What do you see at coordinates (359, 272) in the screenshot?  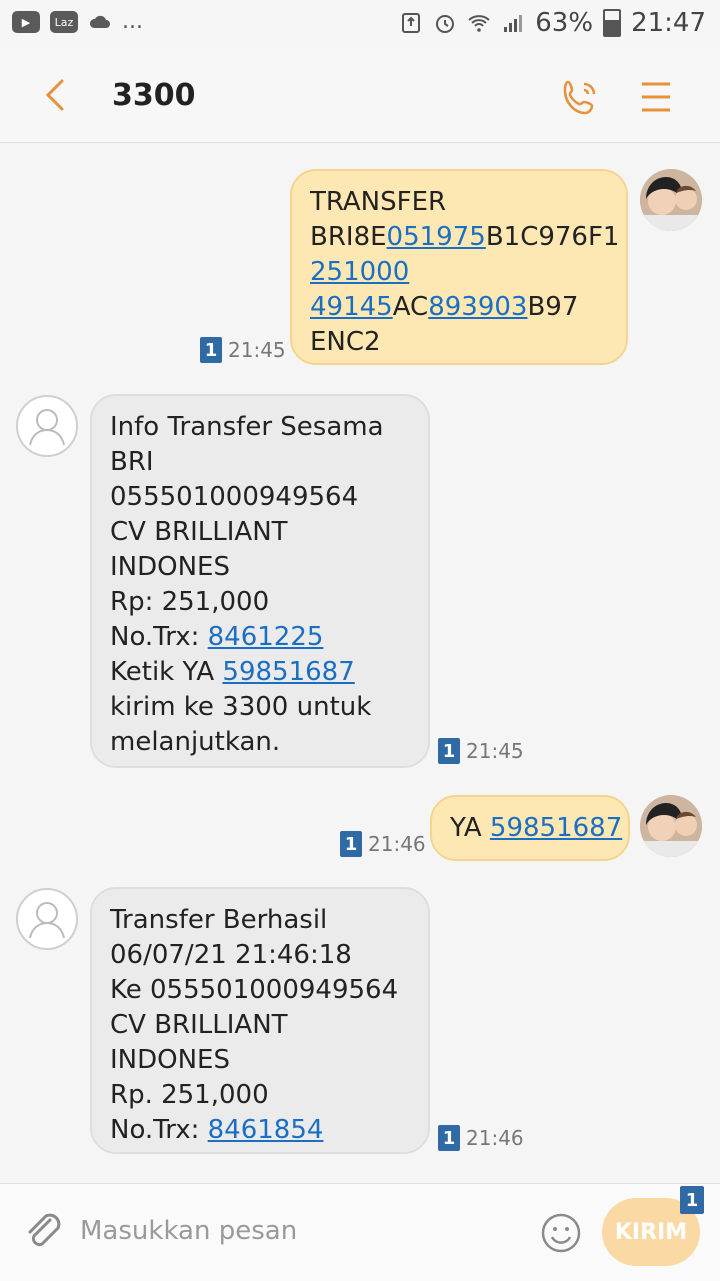 I see `number-link: 251000` at bounding box center [359, 272].